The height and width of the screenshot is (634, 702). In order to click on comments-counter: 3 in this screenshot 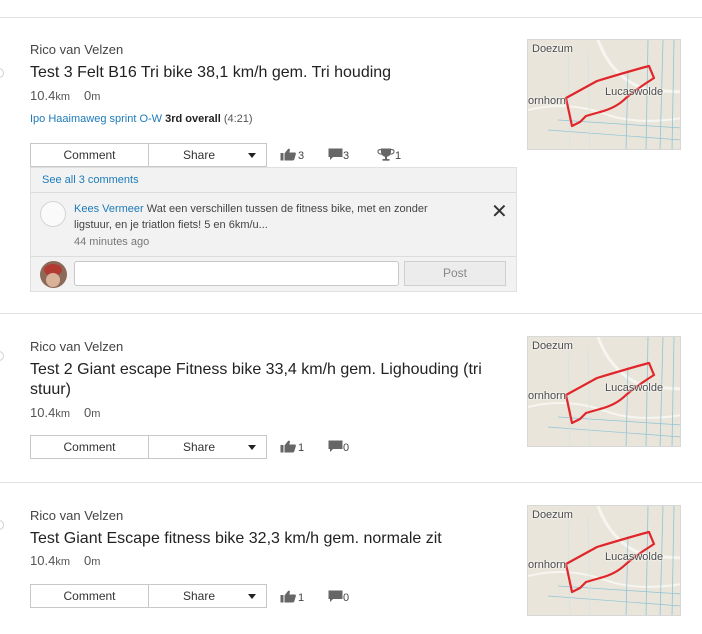, I will do `click(338, 155)`.